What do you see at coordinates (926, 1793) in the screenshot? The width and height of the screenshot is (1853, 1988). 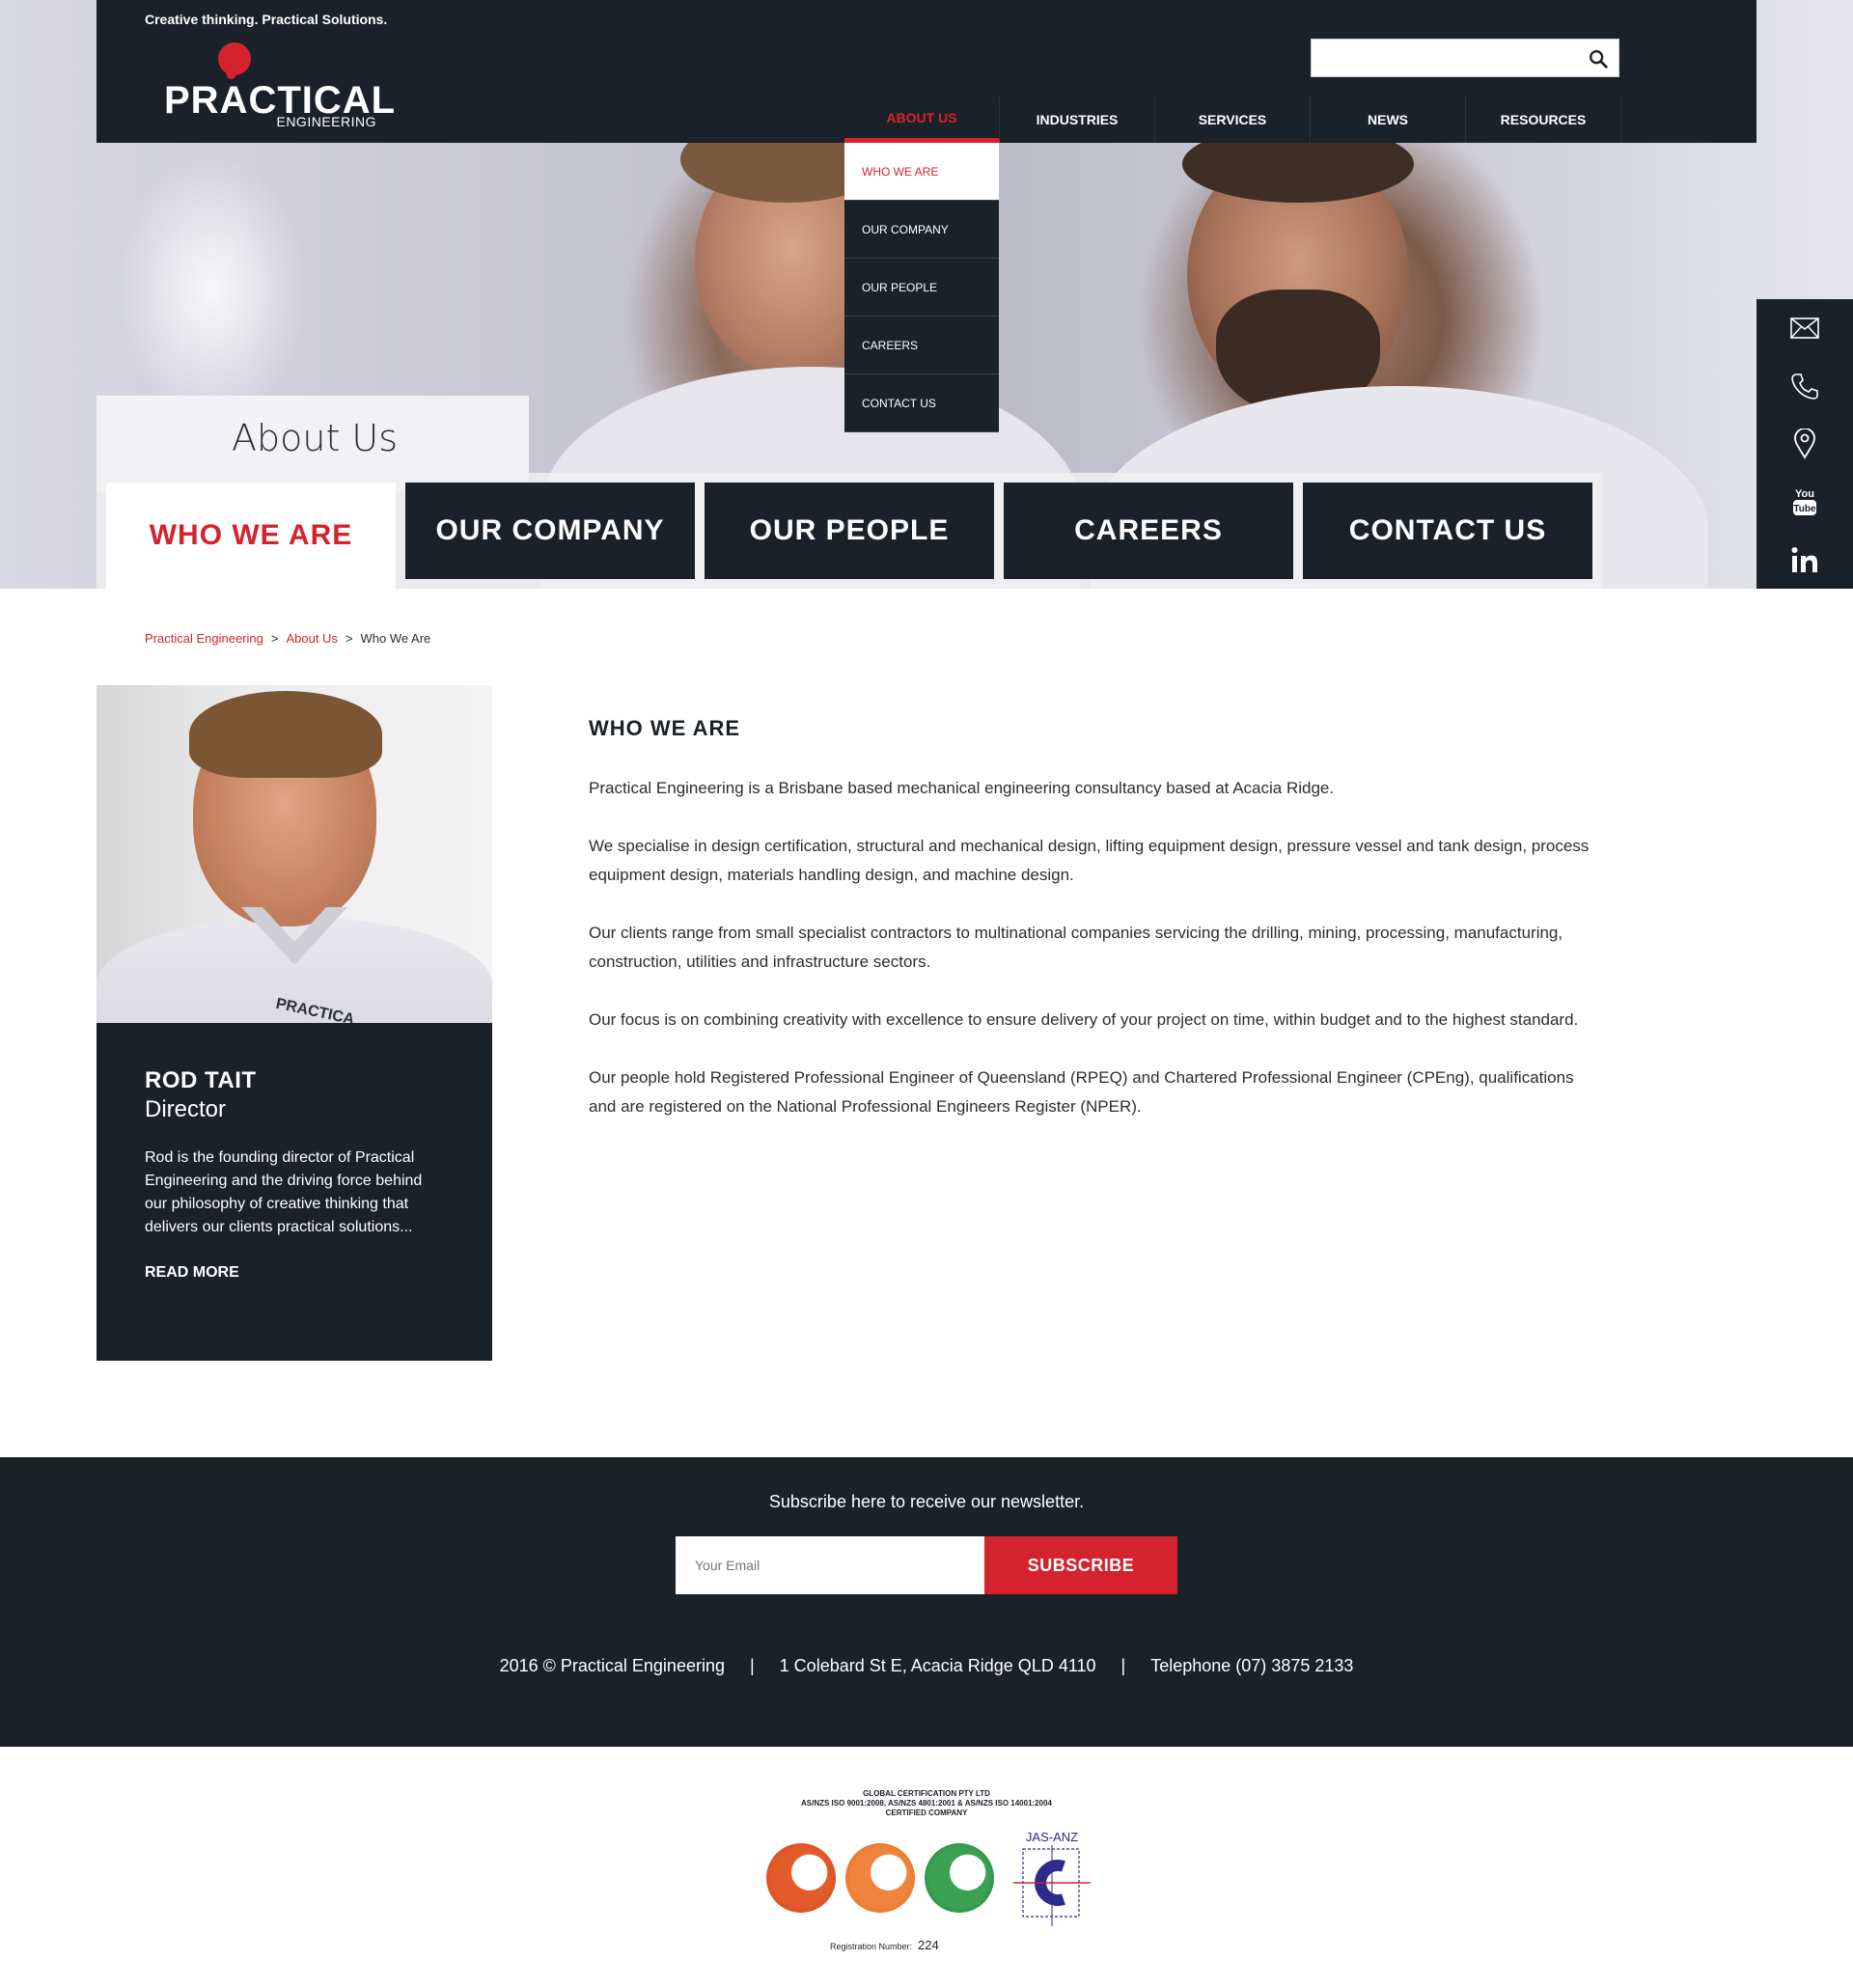 I see `cert-company: GLOBAL CERTIFICATION PTY LTD` at bounding box center [926, 1793].